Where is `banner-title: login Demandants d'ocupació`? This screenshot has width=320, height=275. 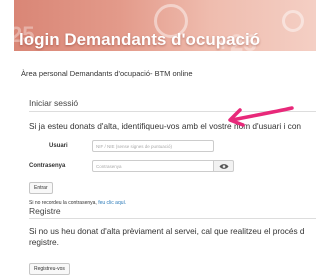 banner-title: login Demandants d'ocupació is located at coordinates (140, 39).